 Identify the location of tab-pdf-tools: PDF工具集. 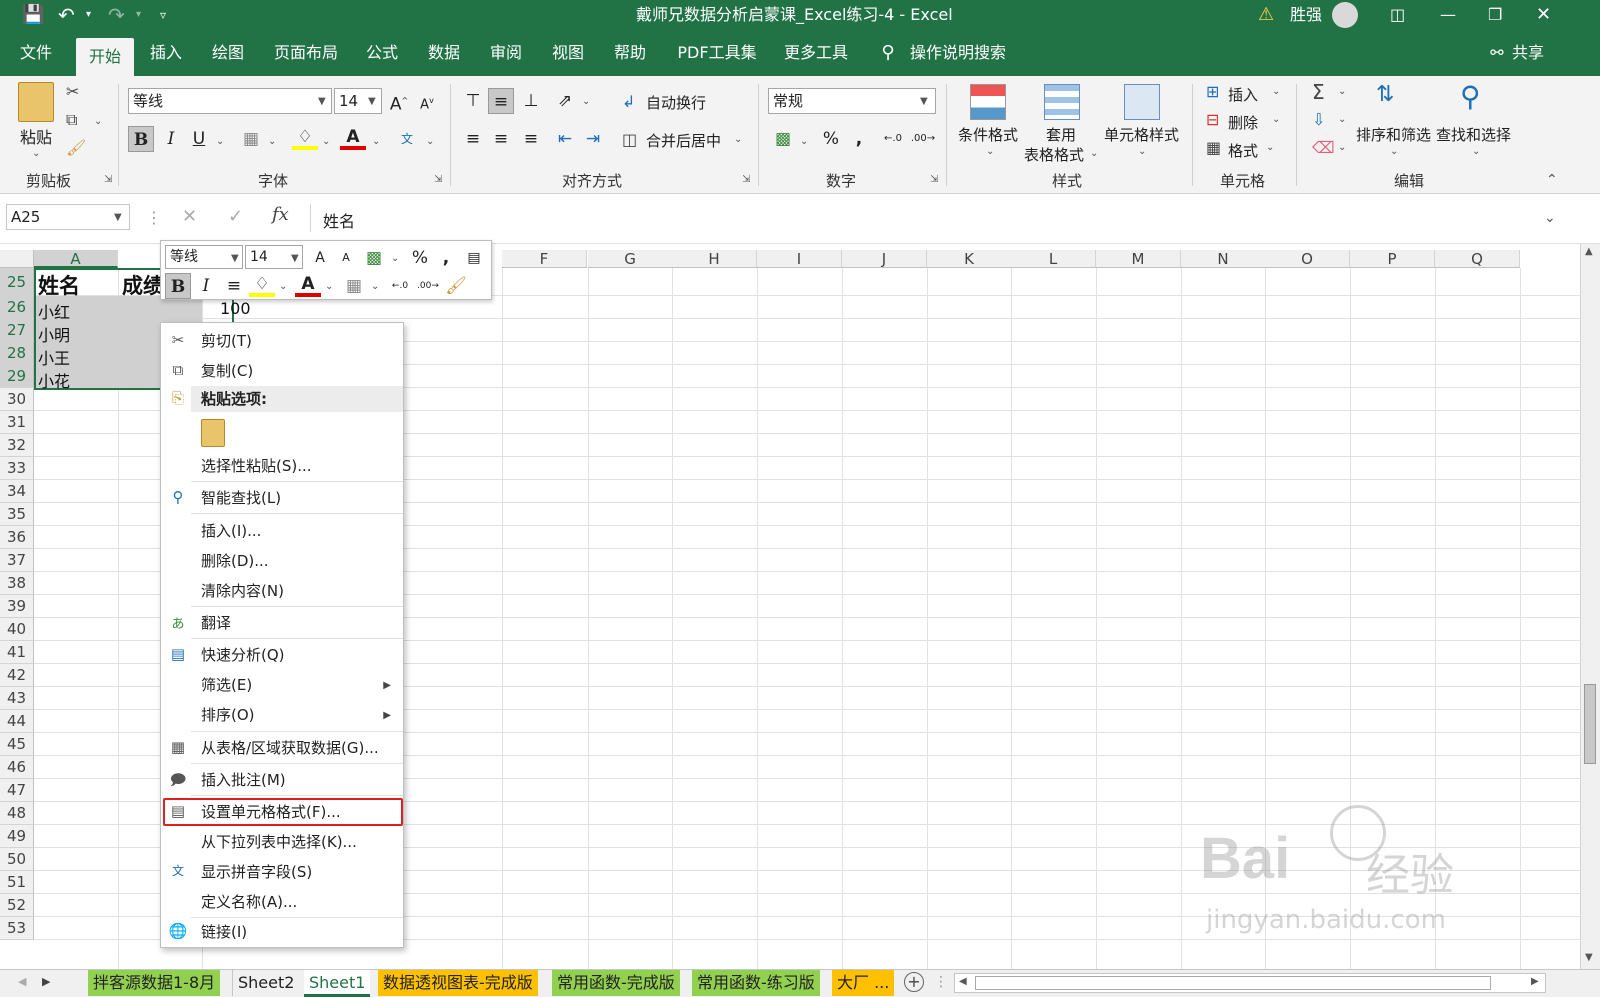
(717, 53).